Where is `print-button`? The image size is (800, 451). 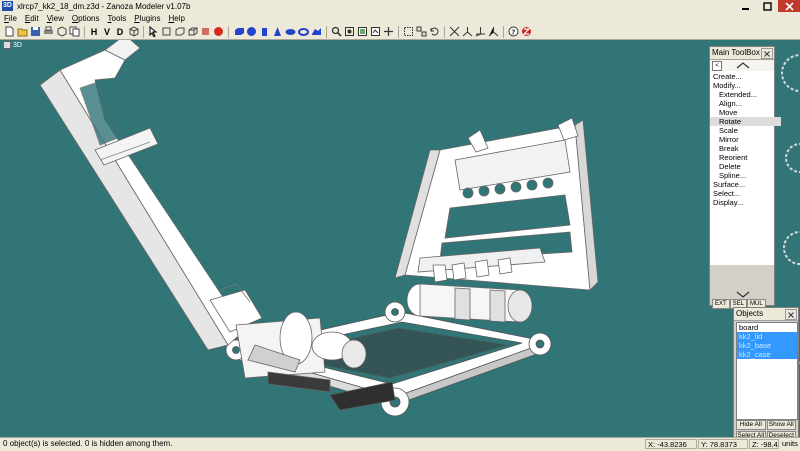
print-button is located at coordinates (48, 32).